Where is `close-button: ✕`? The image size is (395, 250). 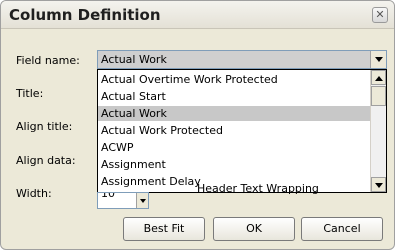
close-button: ✕ is located at coordinates (380, 15).